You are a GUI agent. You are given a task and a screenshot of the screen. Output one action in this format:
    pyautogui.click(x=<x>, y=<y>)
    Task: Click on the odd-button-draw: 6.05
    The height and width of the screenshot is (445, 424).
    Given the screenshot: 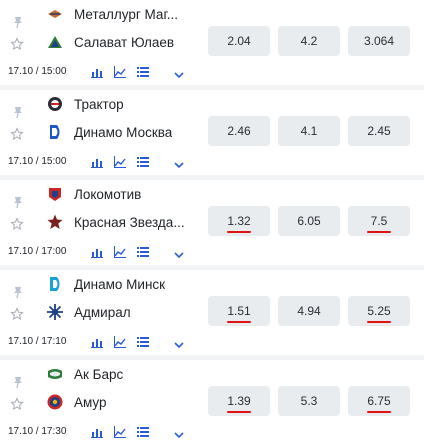 What is the action you would take?
    pyautogui.click(x=309, y=221)
    